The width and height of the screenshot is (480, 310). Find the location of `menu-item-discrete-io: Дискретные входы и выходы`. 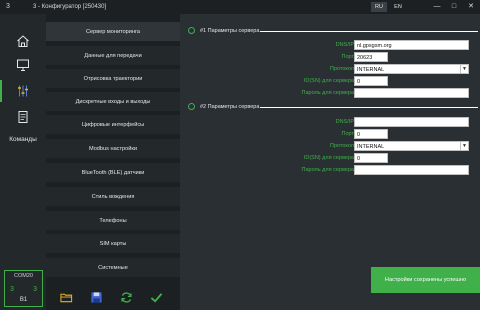

menu-item-discrete-io: Дискретные входы и выходы is located at coordinates (113, 102).